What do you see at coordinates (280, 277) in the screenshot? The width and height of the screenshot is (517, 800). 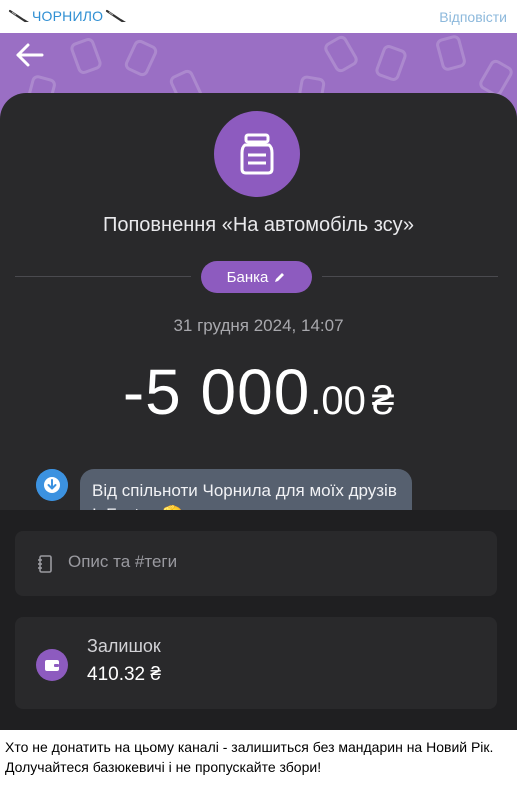 I see `pencil-icon` at bounding box center [280, 277].